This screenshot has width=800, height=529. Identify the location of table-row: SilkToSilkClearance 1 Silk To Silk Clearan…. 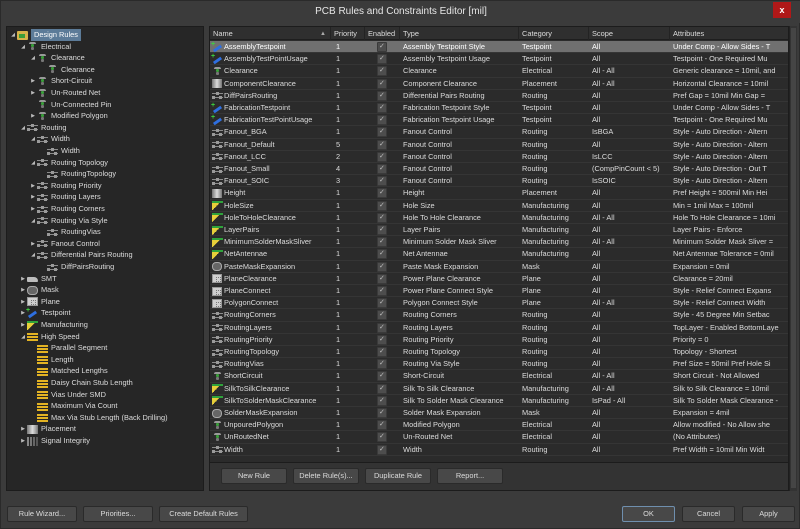
(499, 389).